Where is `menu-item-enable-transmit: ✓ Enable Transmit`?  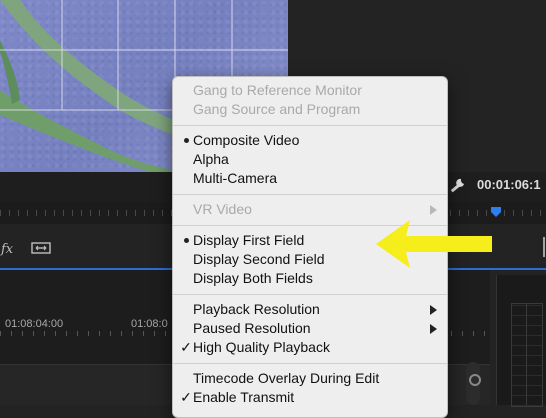 menu-item-enable-transmit: ✓ Enable Transmit is located at coordinates (310, 397).